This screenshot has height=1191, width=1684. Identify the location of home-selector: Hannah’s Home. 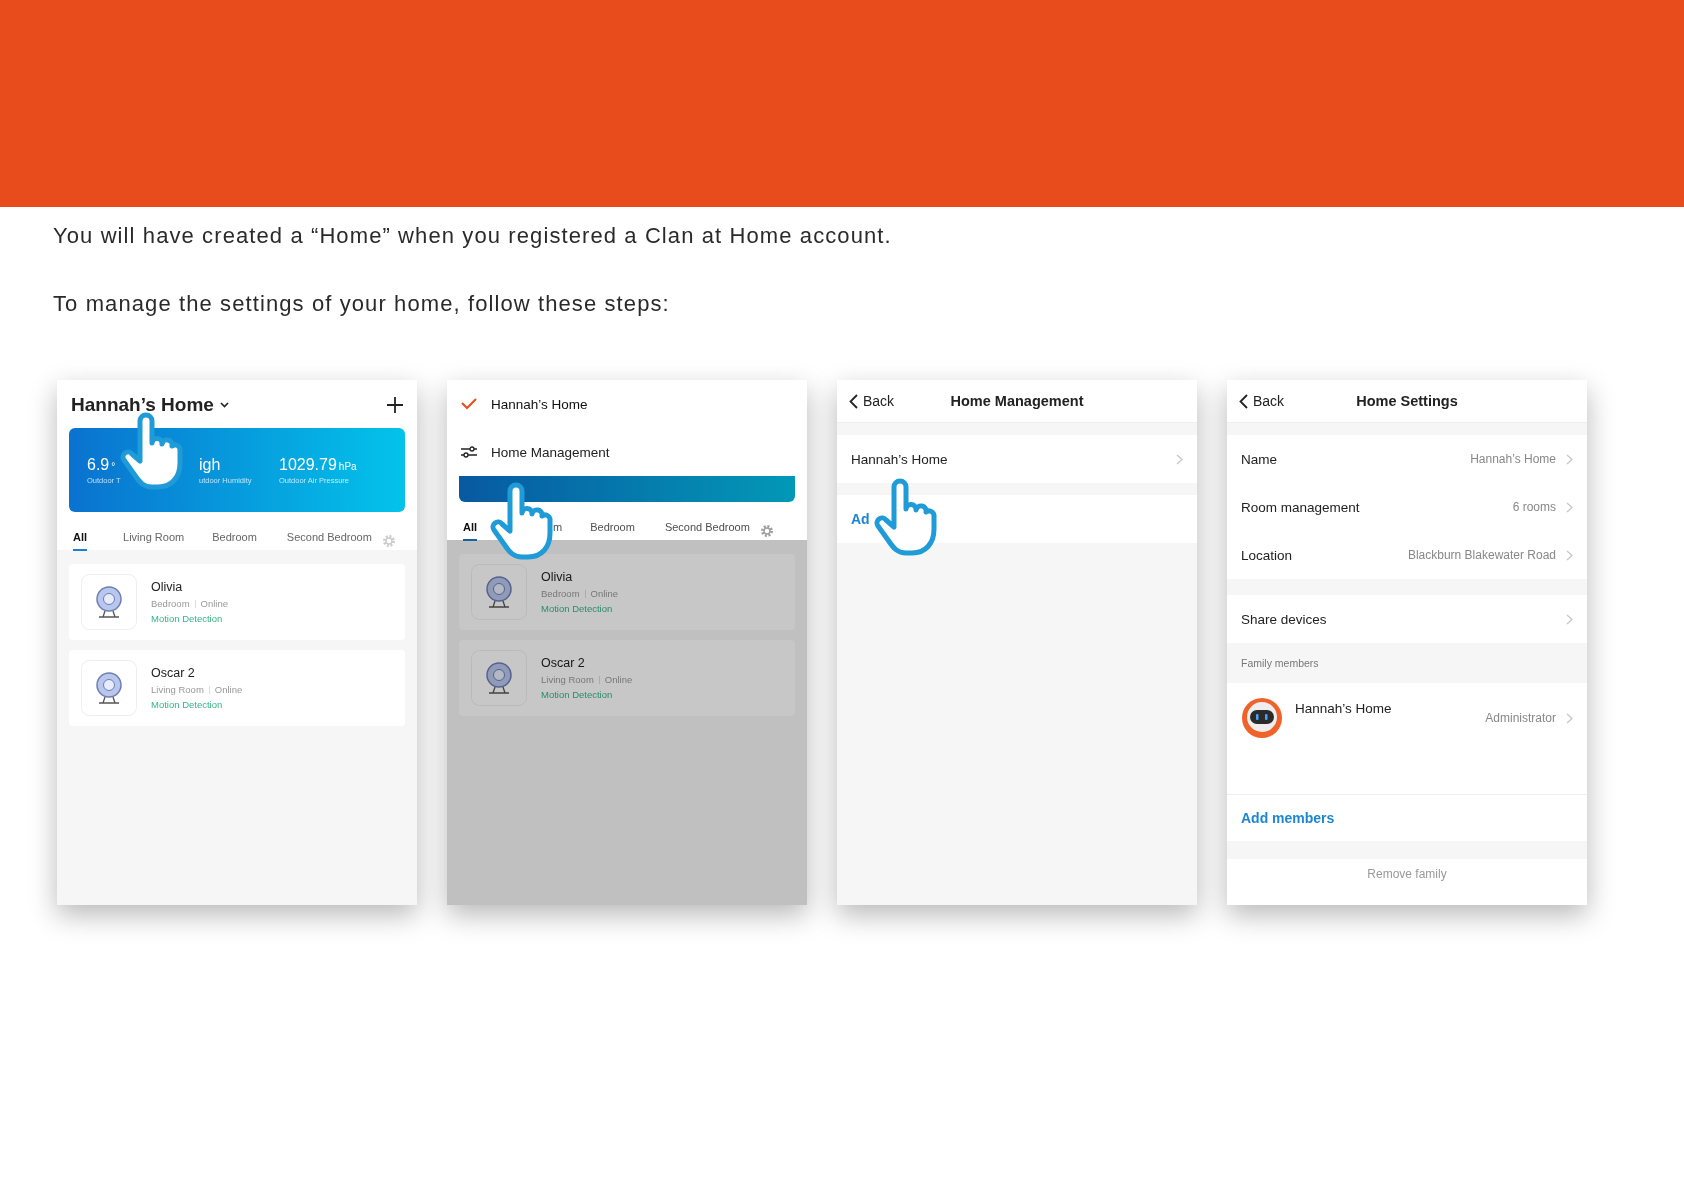
(150, 405).